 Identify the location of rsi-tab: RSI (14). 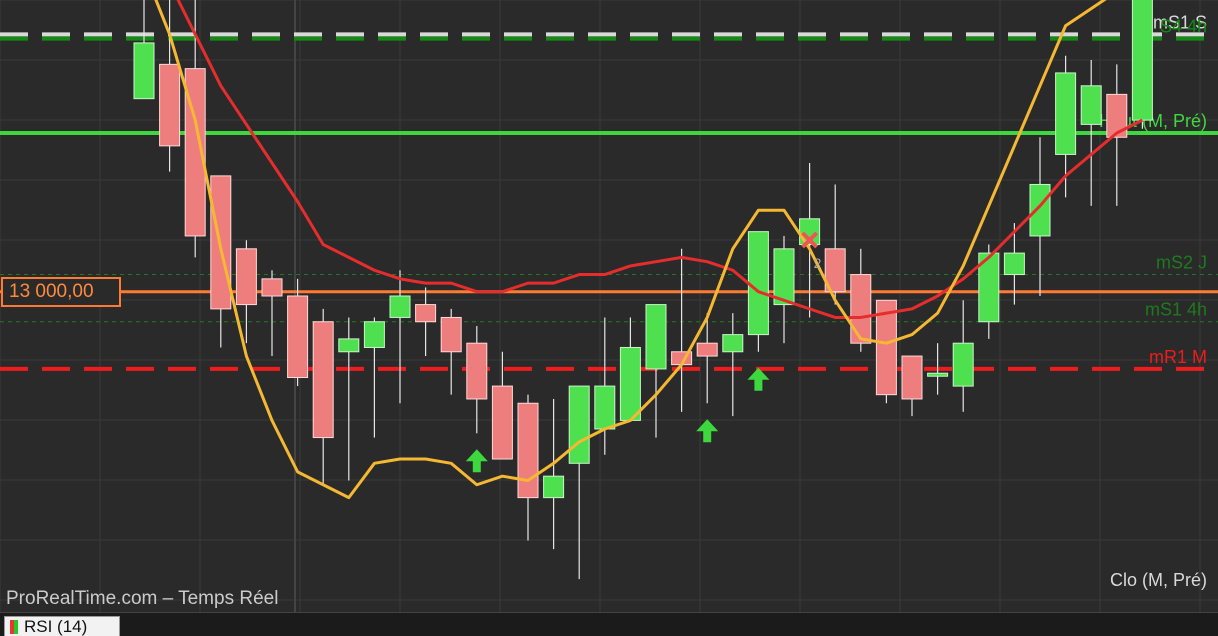
(62, 626).